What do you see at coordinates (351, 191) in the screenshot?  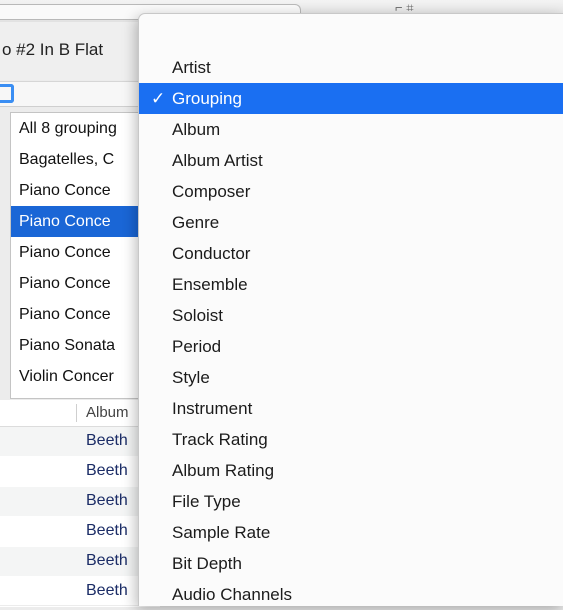 I see `menu-item-composer: Composer` at bounding box center [351, 191].